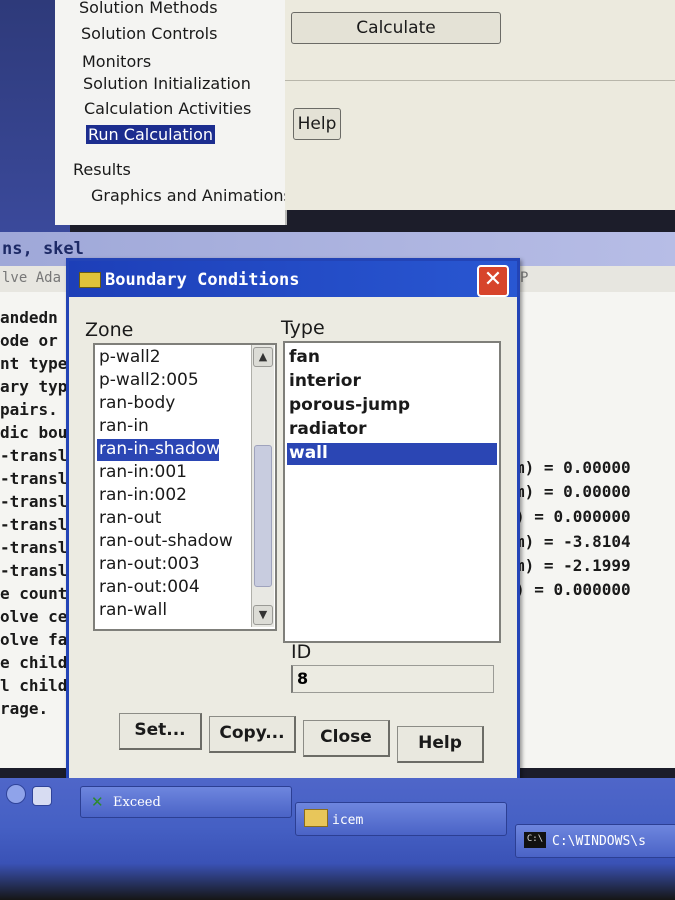 This screenshot has width=675, height=900. I want to click on taskbar-button-cmd: C:\ C:\WINDOWS\s, so click(595, 841).